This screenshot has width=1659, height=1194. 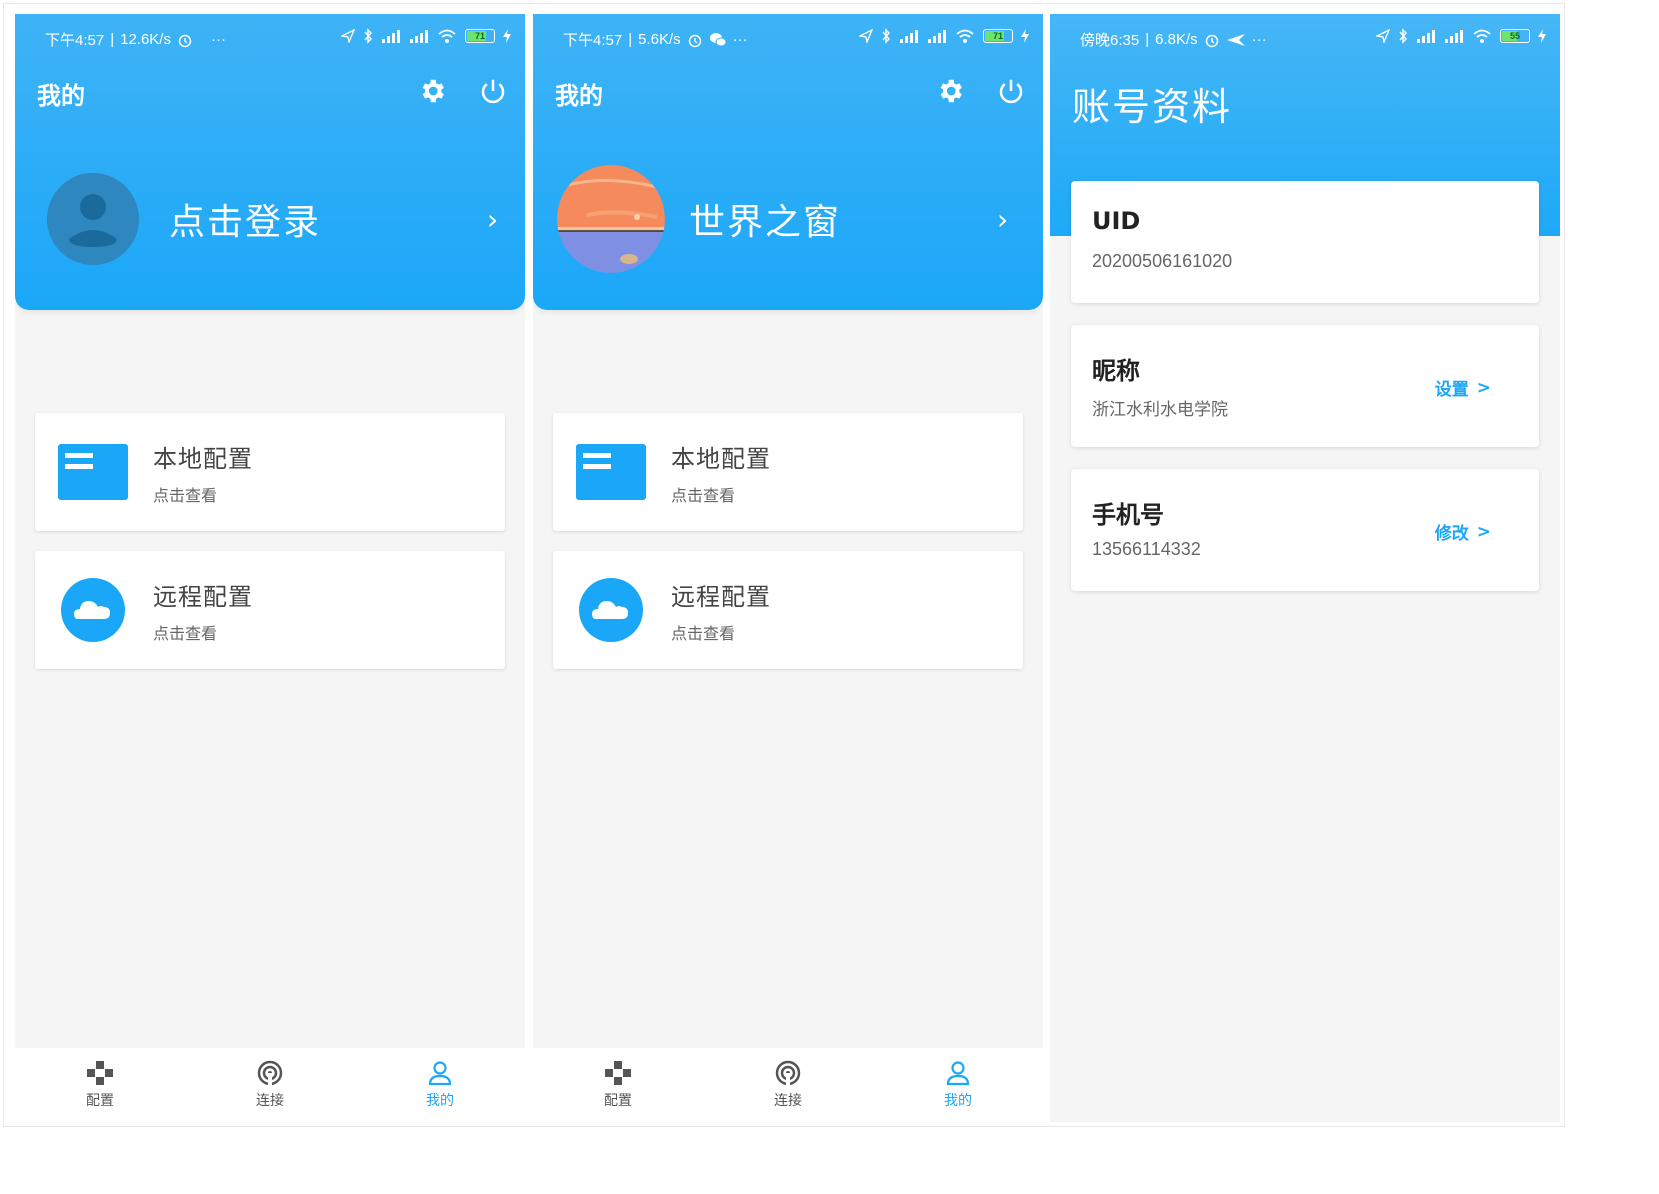 I want to click on battery-icon: 55, so click(x=1515, y=36).